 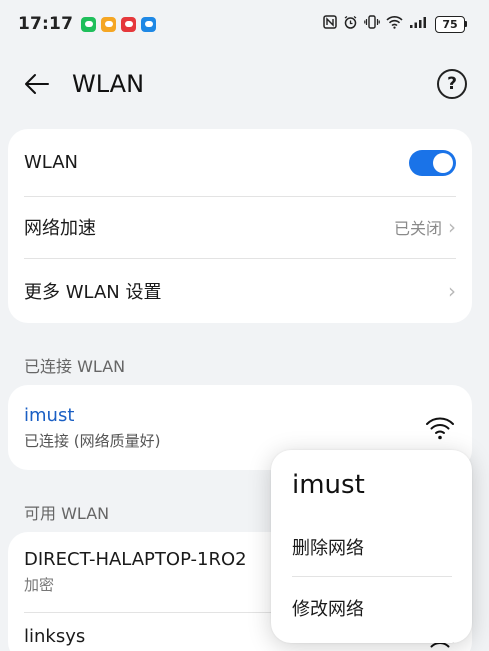 I want to click on modify-network-menu-item: 修改网络, so click(x=372, y=608).